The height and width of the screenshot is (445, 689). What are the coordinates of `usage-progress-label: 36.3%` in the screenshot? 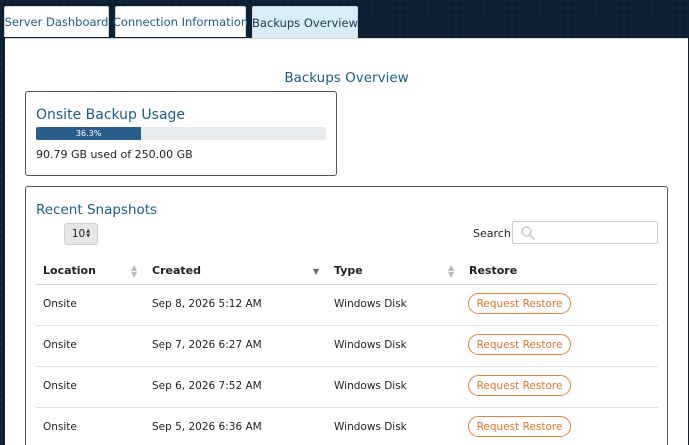 It's located at (88, 133).